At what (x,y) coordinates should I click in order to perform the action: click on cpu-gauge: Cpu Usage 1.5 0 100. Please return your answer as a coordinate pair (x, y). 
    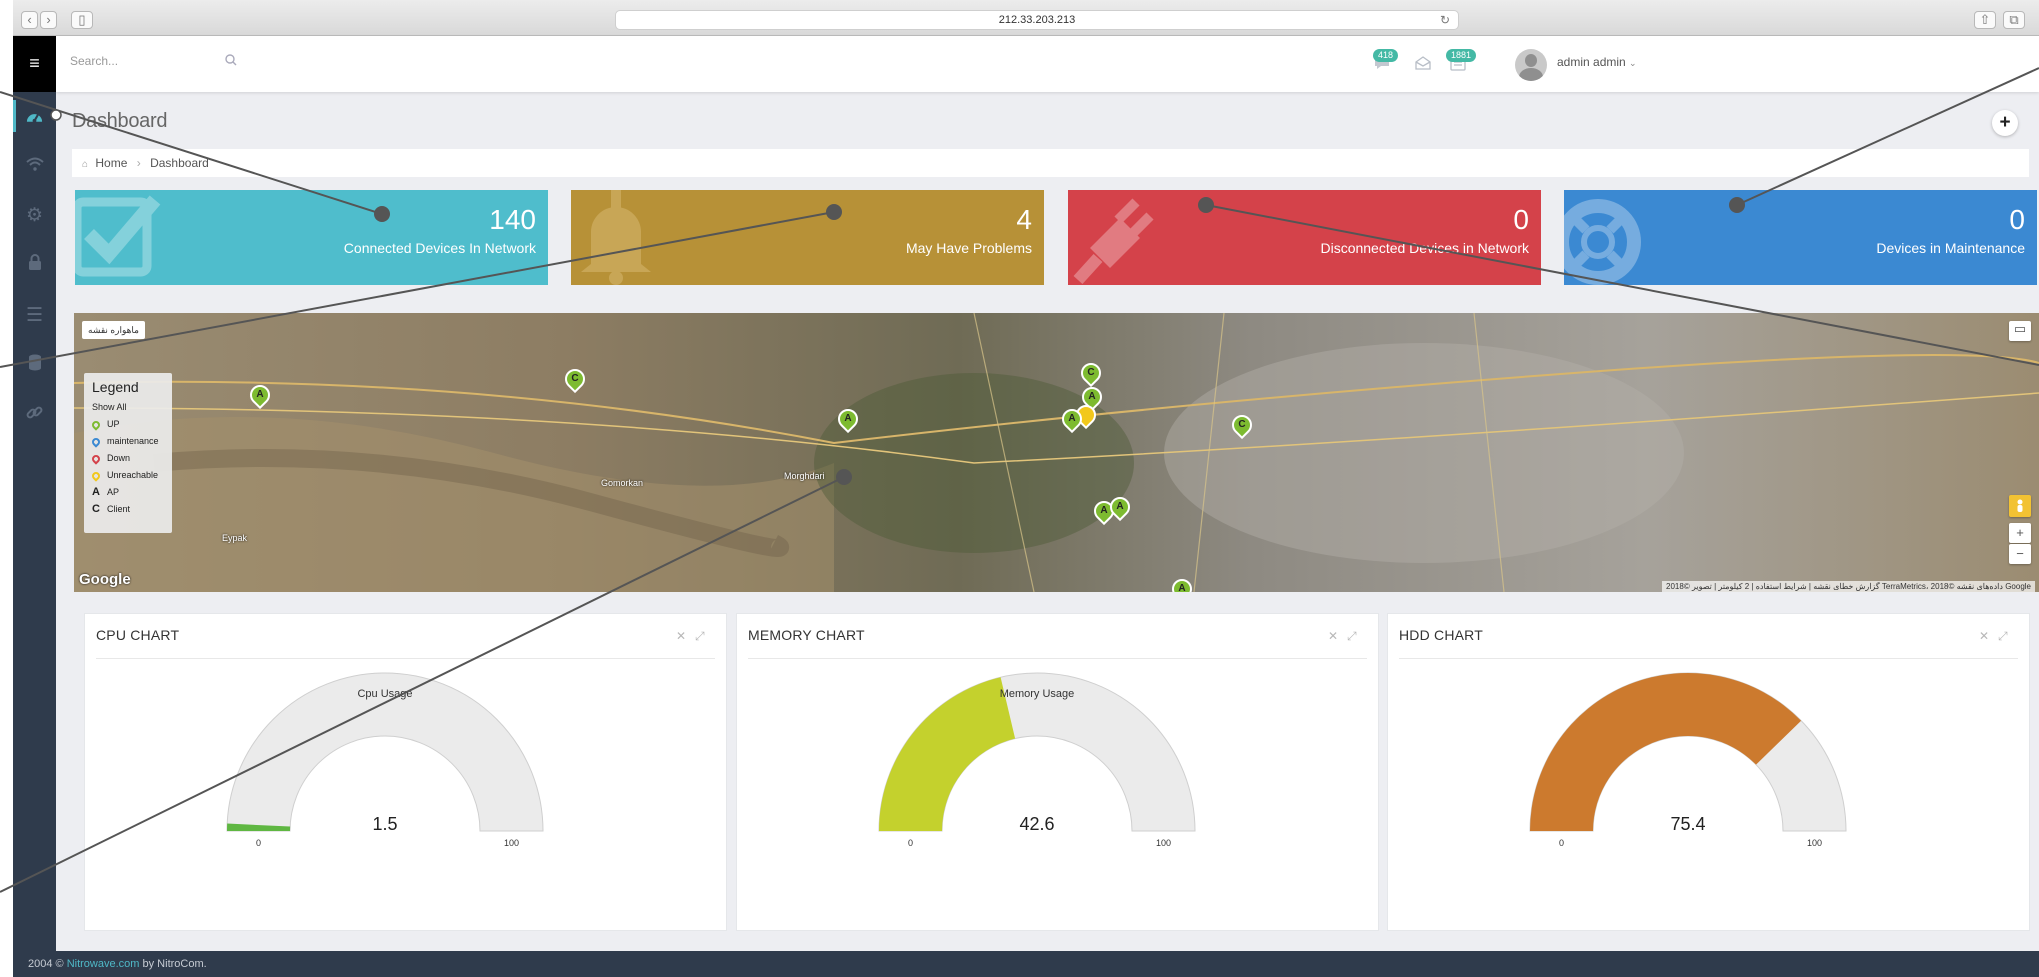
    Looking at the image, I should click on (385, 760).